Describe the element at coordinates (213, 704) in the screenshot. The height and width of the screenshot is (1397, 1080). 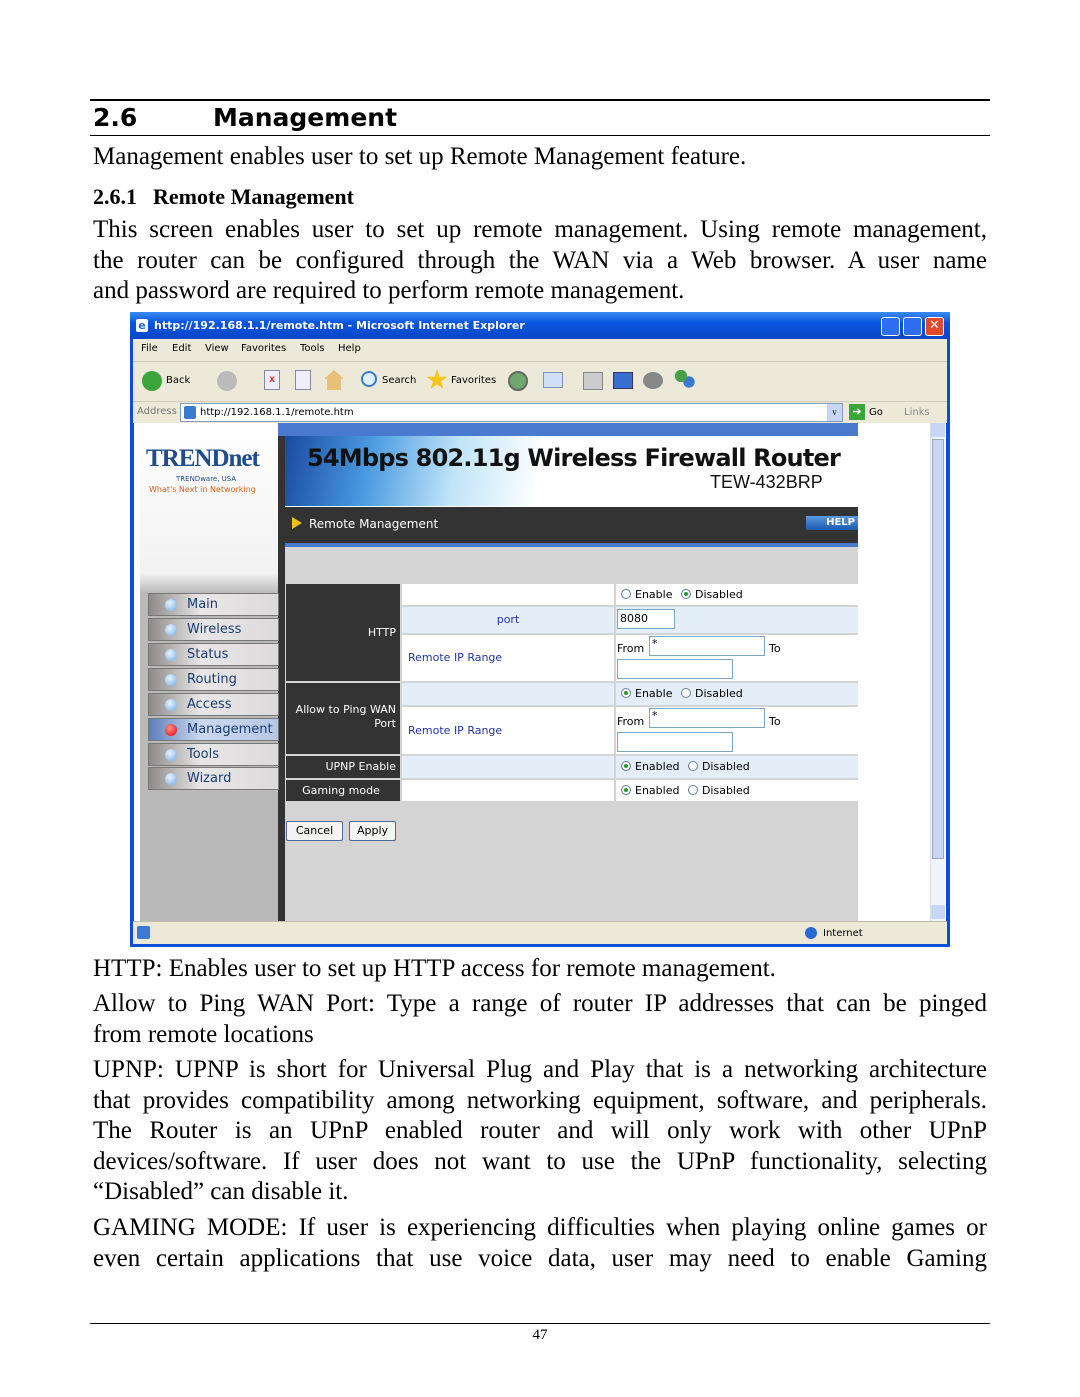
I see `nav-access: Access` at that location.